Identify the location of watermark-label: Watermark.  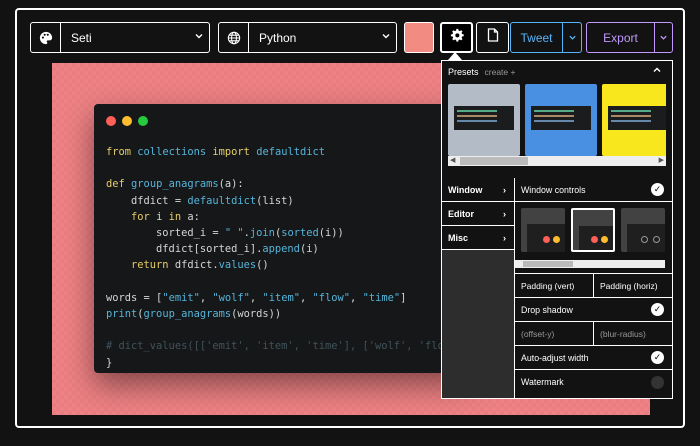
(542, 382).